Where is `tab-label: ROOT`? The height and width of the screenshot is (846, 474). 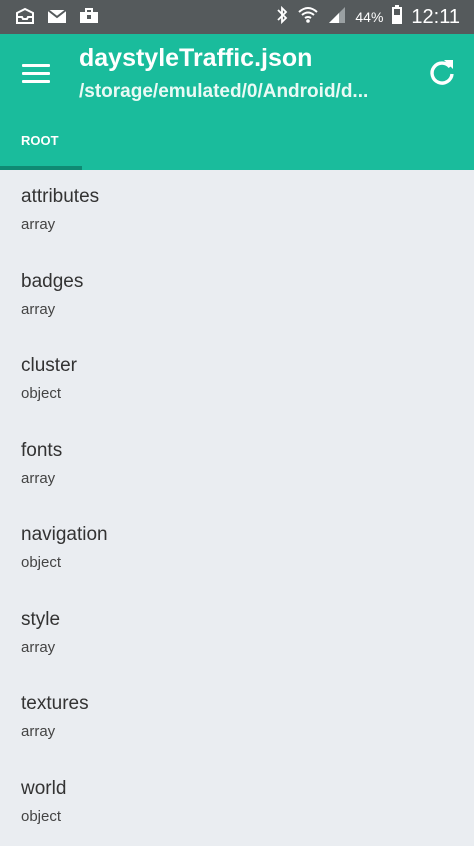 tab-label: ROOT is located at coordinates (40, 140).